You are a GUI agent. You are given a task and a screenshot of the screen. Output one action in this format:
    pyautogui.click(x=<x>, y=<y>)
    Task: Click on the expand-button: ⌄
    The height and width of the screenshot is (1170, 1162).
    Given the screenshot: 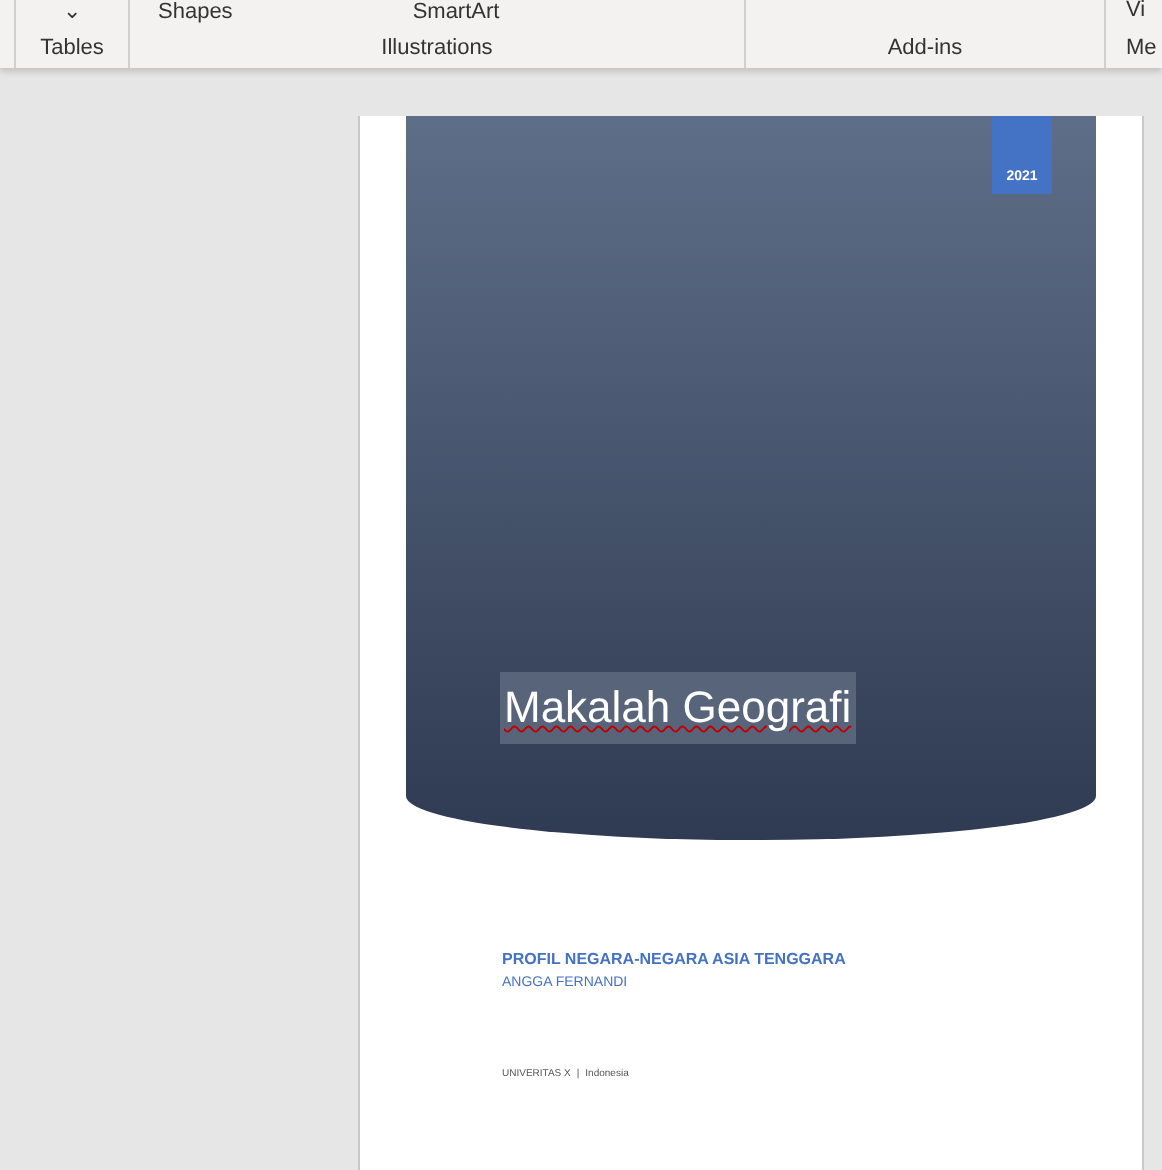 What is the action you would take?
    pyautogui.click(x=72, y=12)
    